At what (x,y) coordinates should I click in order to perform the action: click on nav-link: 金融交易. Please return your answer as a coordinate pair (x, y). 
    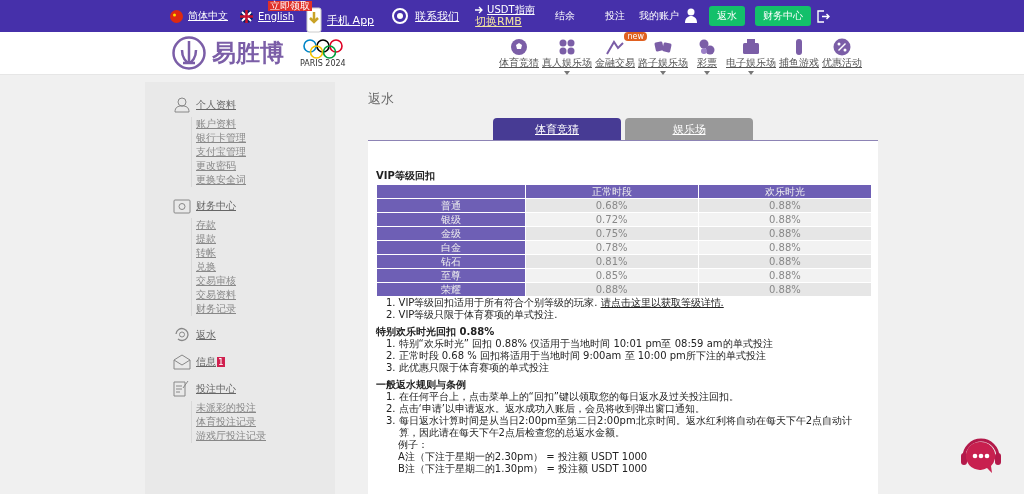
    Looking at the image, I should click on (615, 62).